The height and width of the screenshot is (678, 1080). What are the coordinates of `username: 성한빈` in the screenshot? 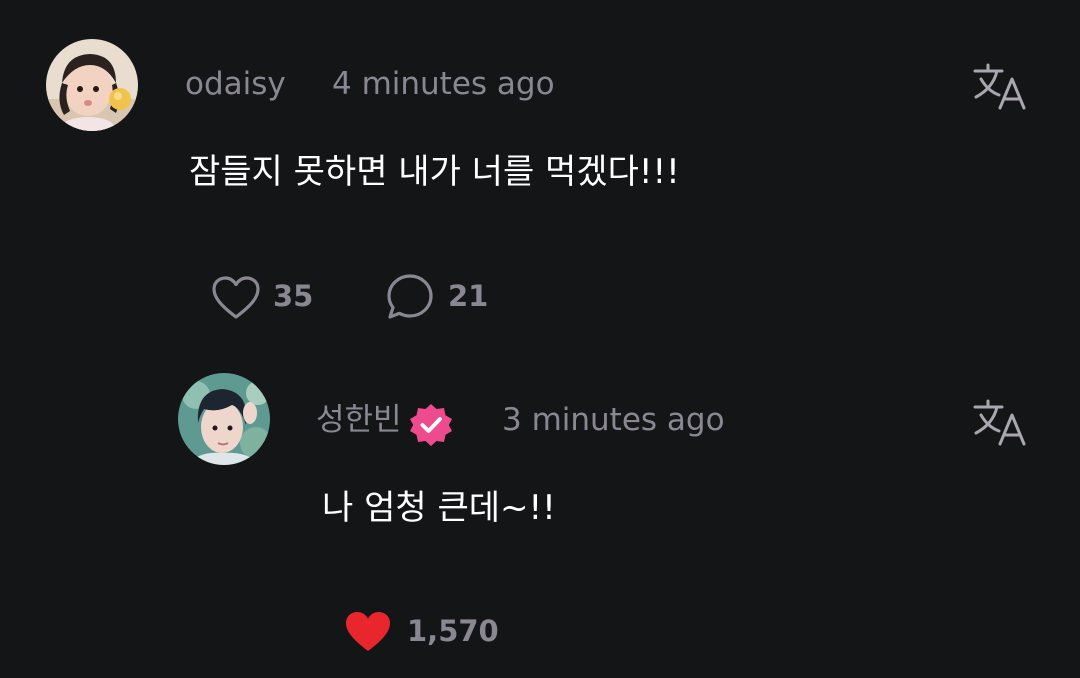 It's located at (359, 420).